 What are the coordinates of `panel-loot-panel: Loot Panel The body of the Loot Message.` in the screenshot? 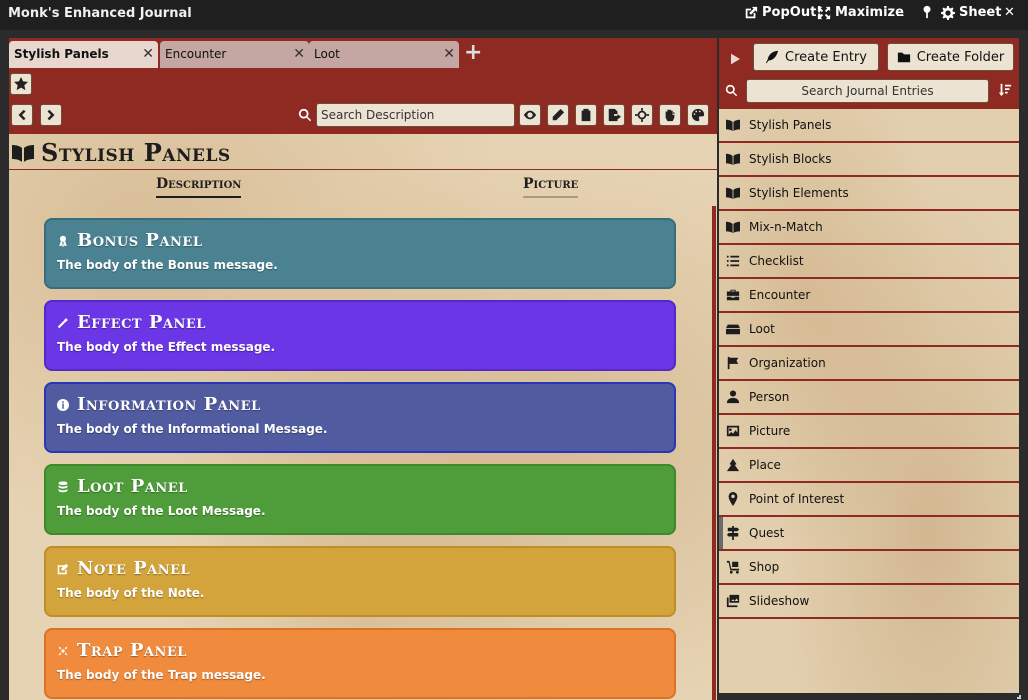 It's located at (360, 499).